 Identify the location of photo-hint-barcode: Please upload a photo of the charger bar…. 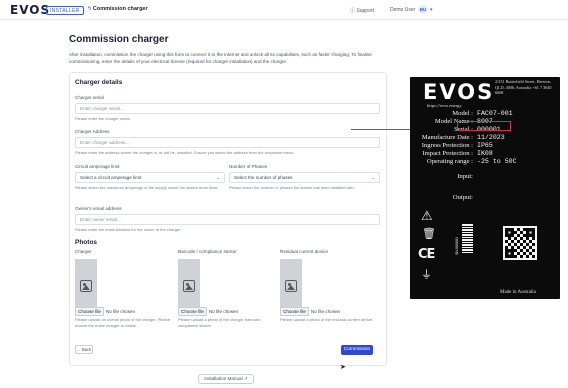
(220, 322).